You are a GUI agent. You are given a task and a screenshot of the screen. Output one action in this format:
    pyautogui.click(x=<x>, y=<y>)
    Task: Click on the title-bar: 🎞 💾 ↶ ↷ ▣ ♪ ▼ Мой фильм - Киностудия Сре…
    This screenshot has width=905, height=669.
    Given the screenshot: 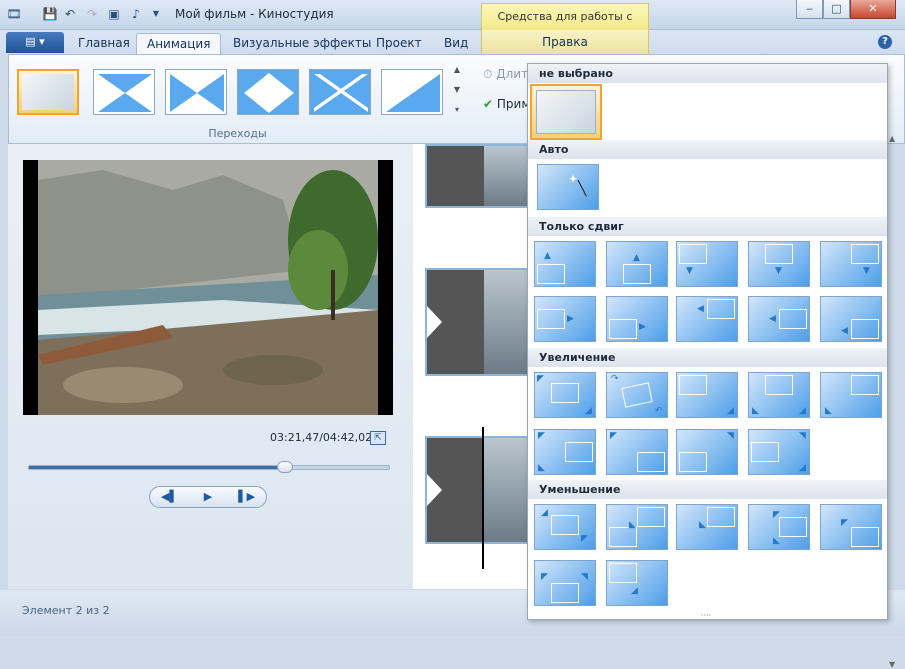 What is the action you would take?
    pyautogui.click(x=452, y=24)
    